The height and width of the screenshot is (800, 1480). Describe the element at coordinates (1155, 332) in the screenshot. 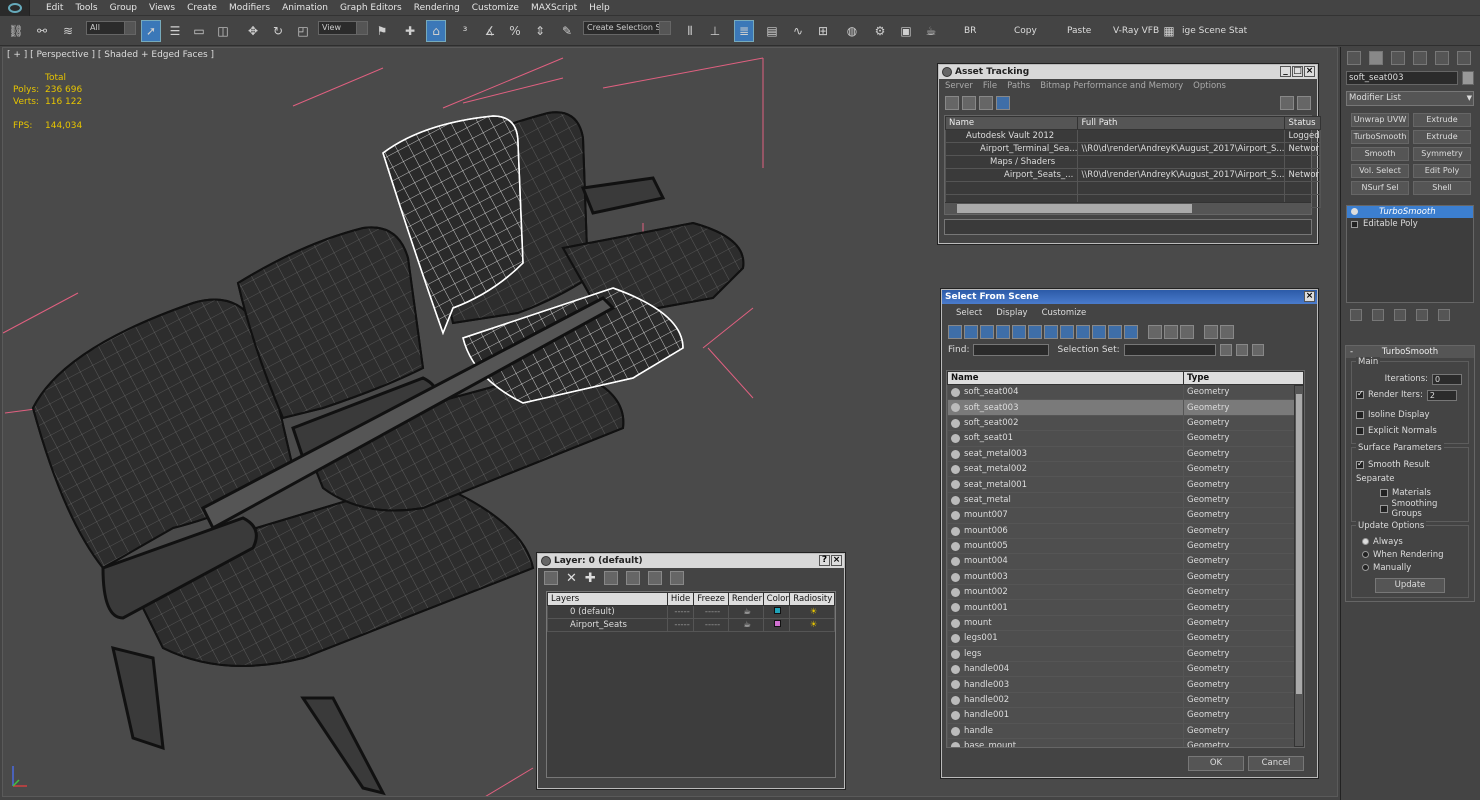

I see `display-all-icon` at that location.